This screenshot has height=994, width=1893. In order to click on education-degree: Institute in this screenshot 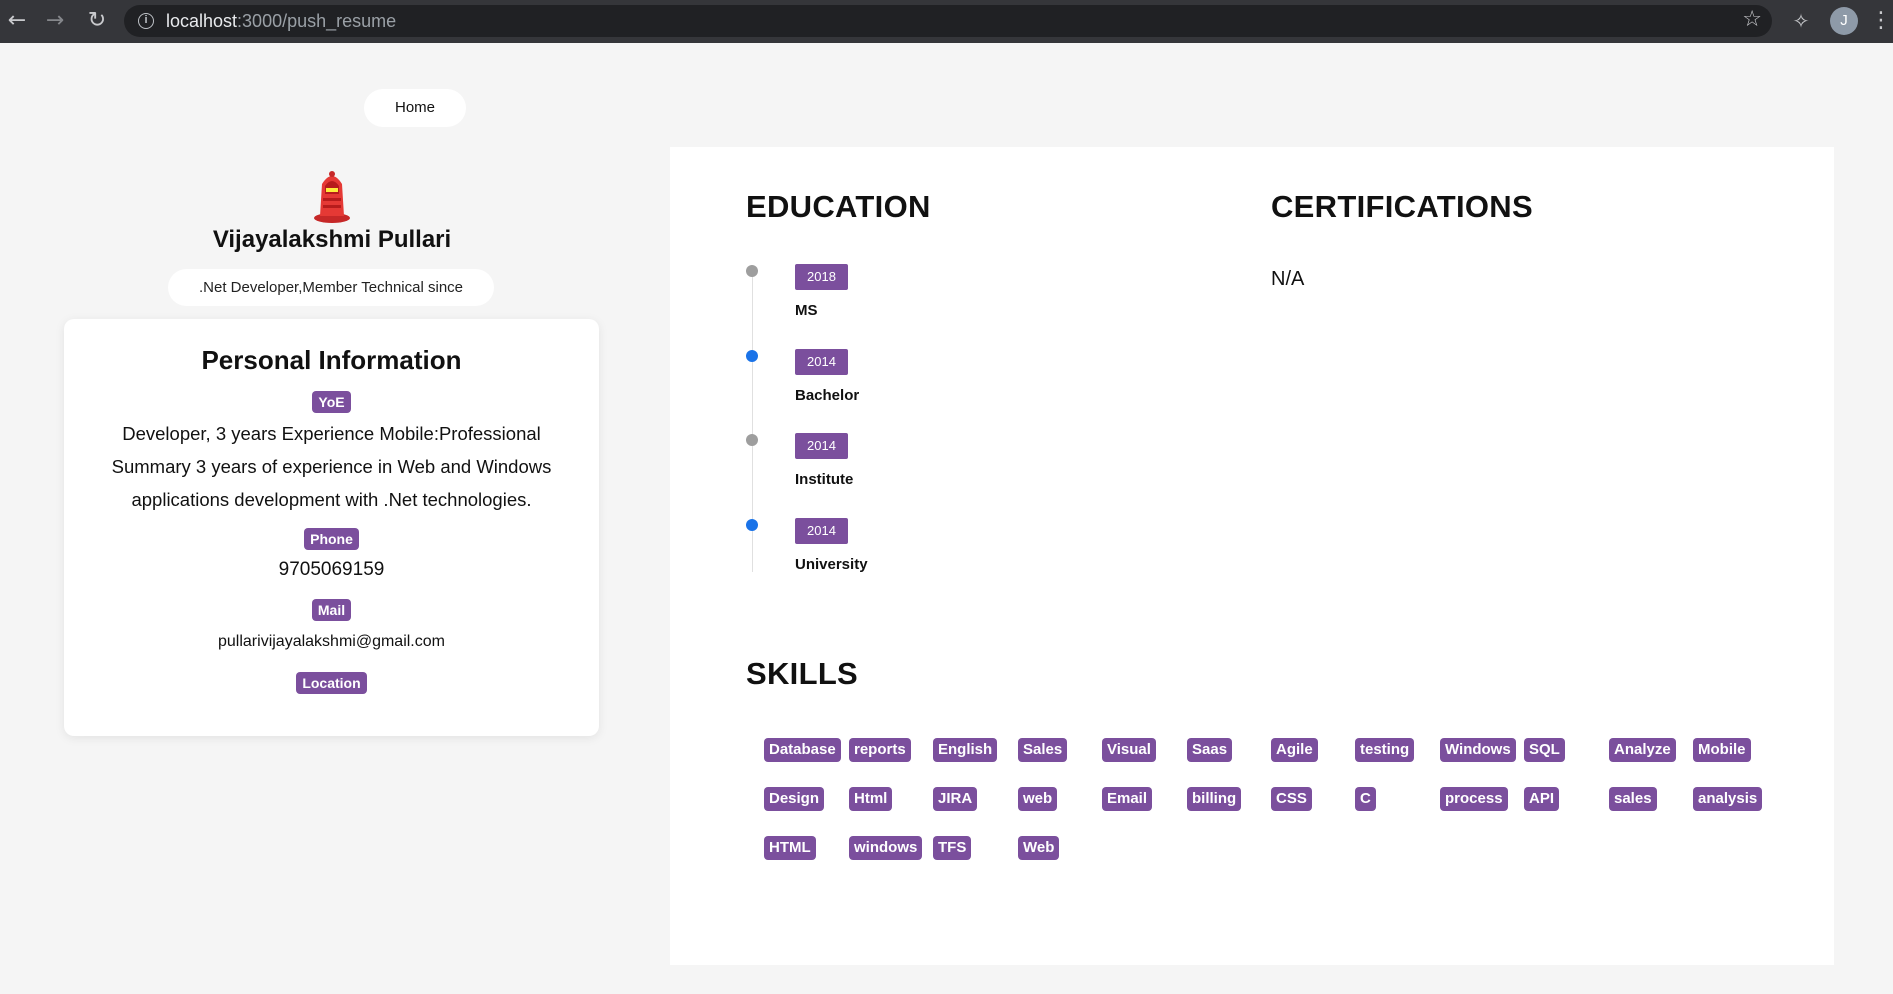, I will do `click(824, 479)`.